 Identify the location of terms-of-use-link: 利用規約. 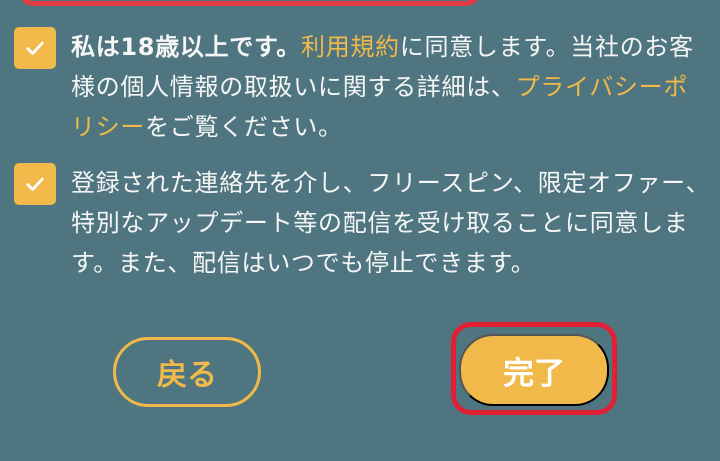
(350, 47).